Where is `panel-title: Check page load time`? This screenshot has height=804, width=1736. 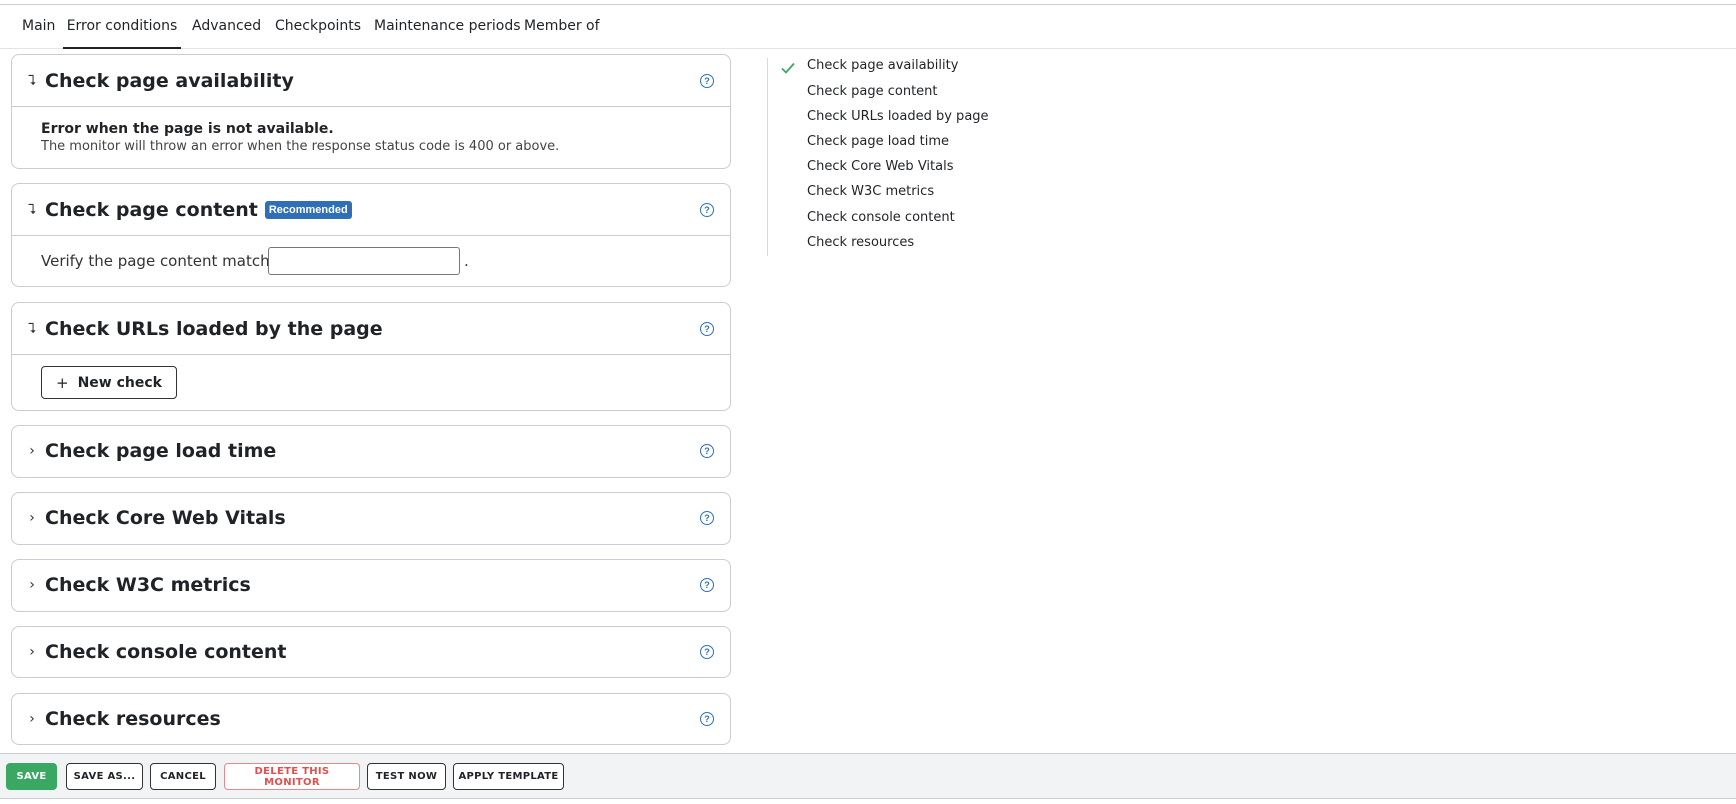 panel-title: Check page load time is located at coordinates (161, 451).